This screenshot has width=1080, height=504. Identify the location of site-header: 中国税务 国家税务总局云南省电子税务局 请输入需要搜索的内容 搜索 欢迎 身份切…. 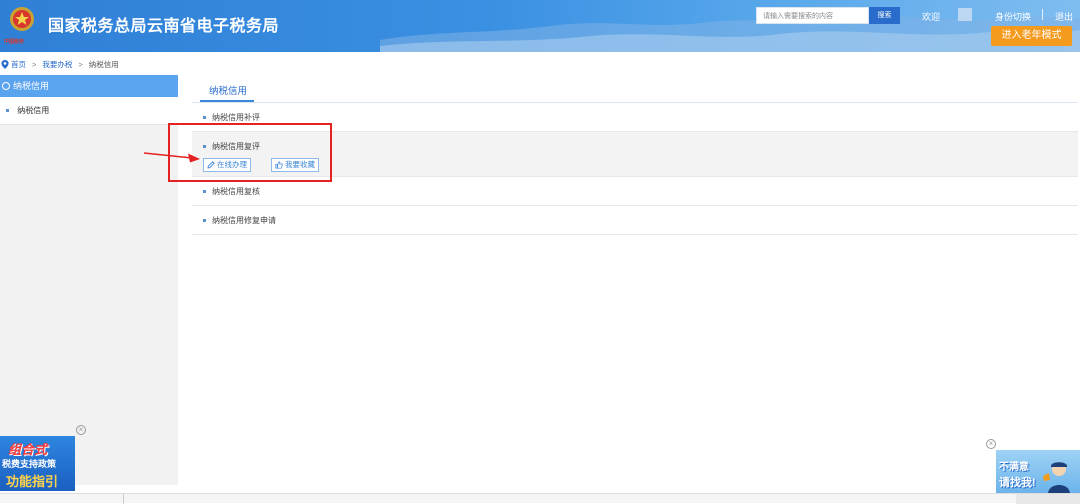
(540, 26).